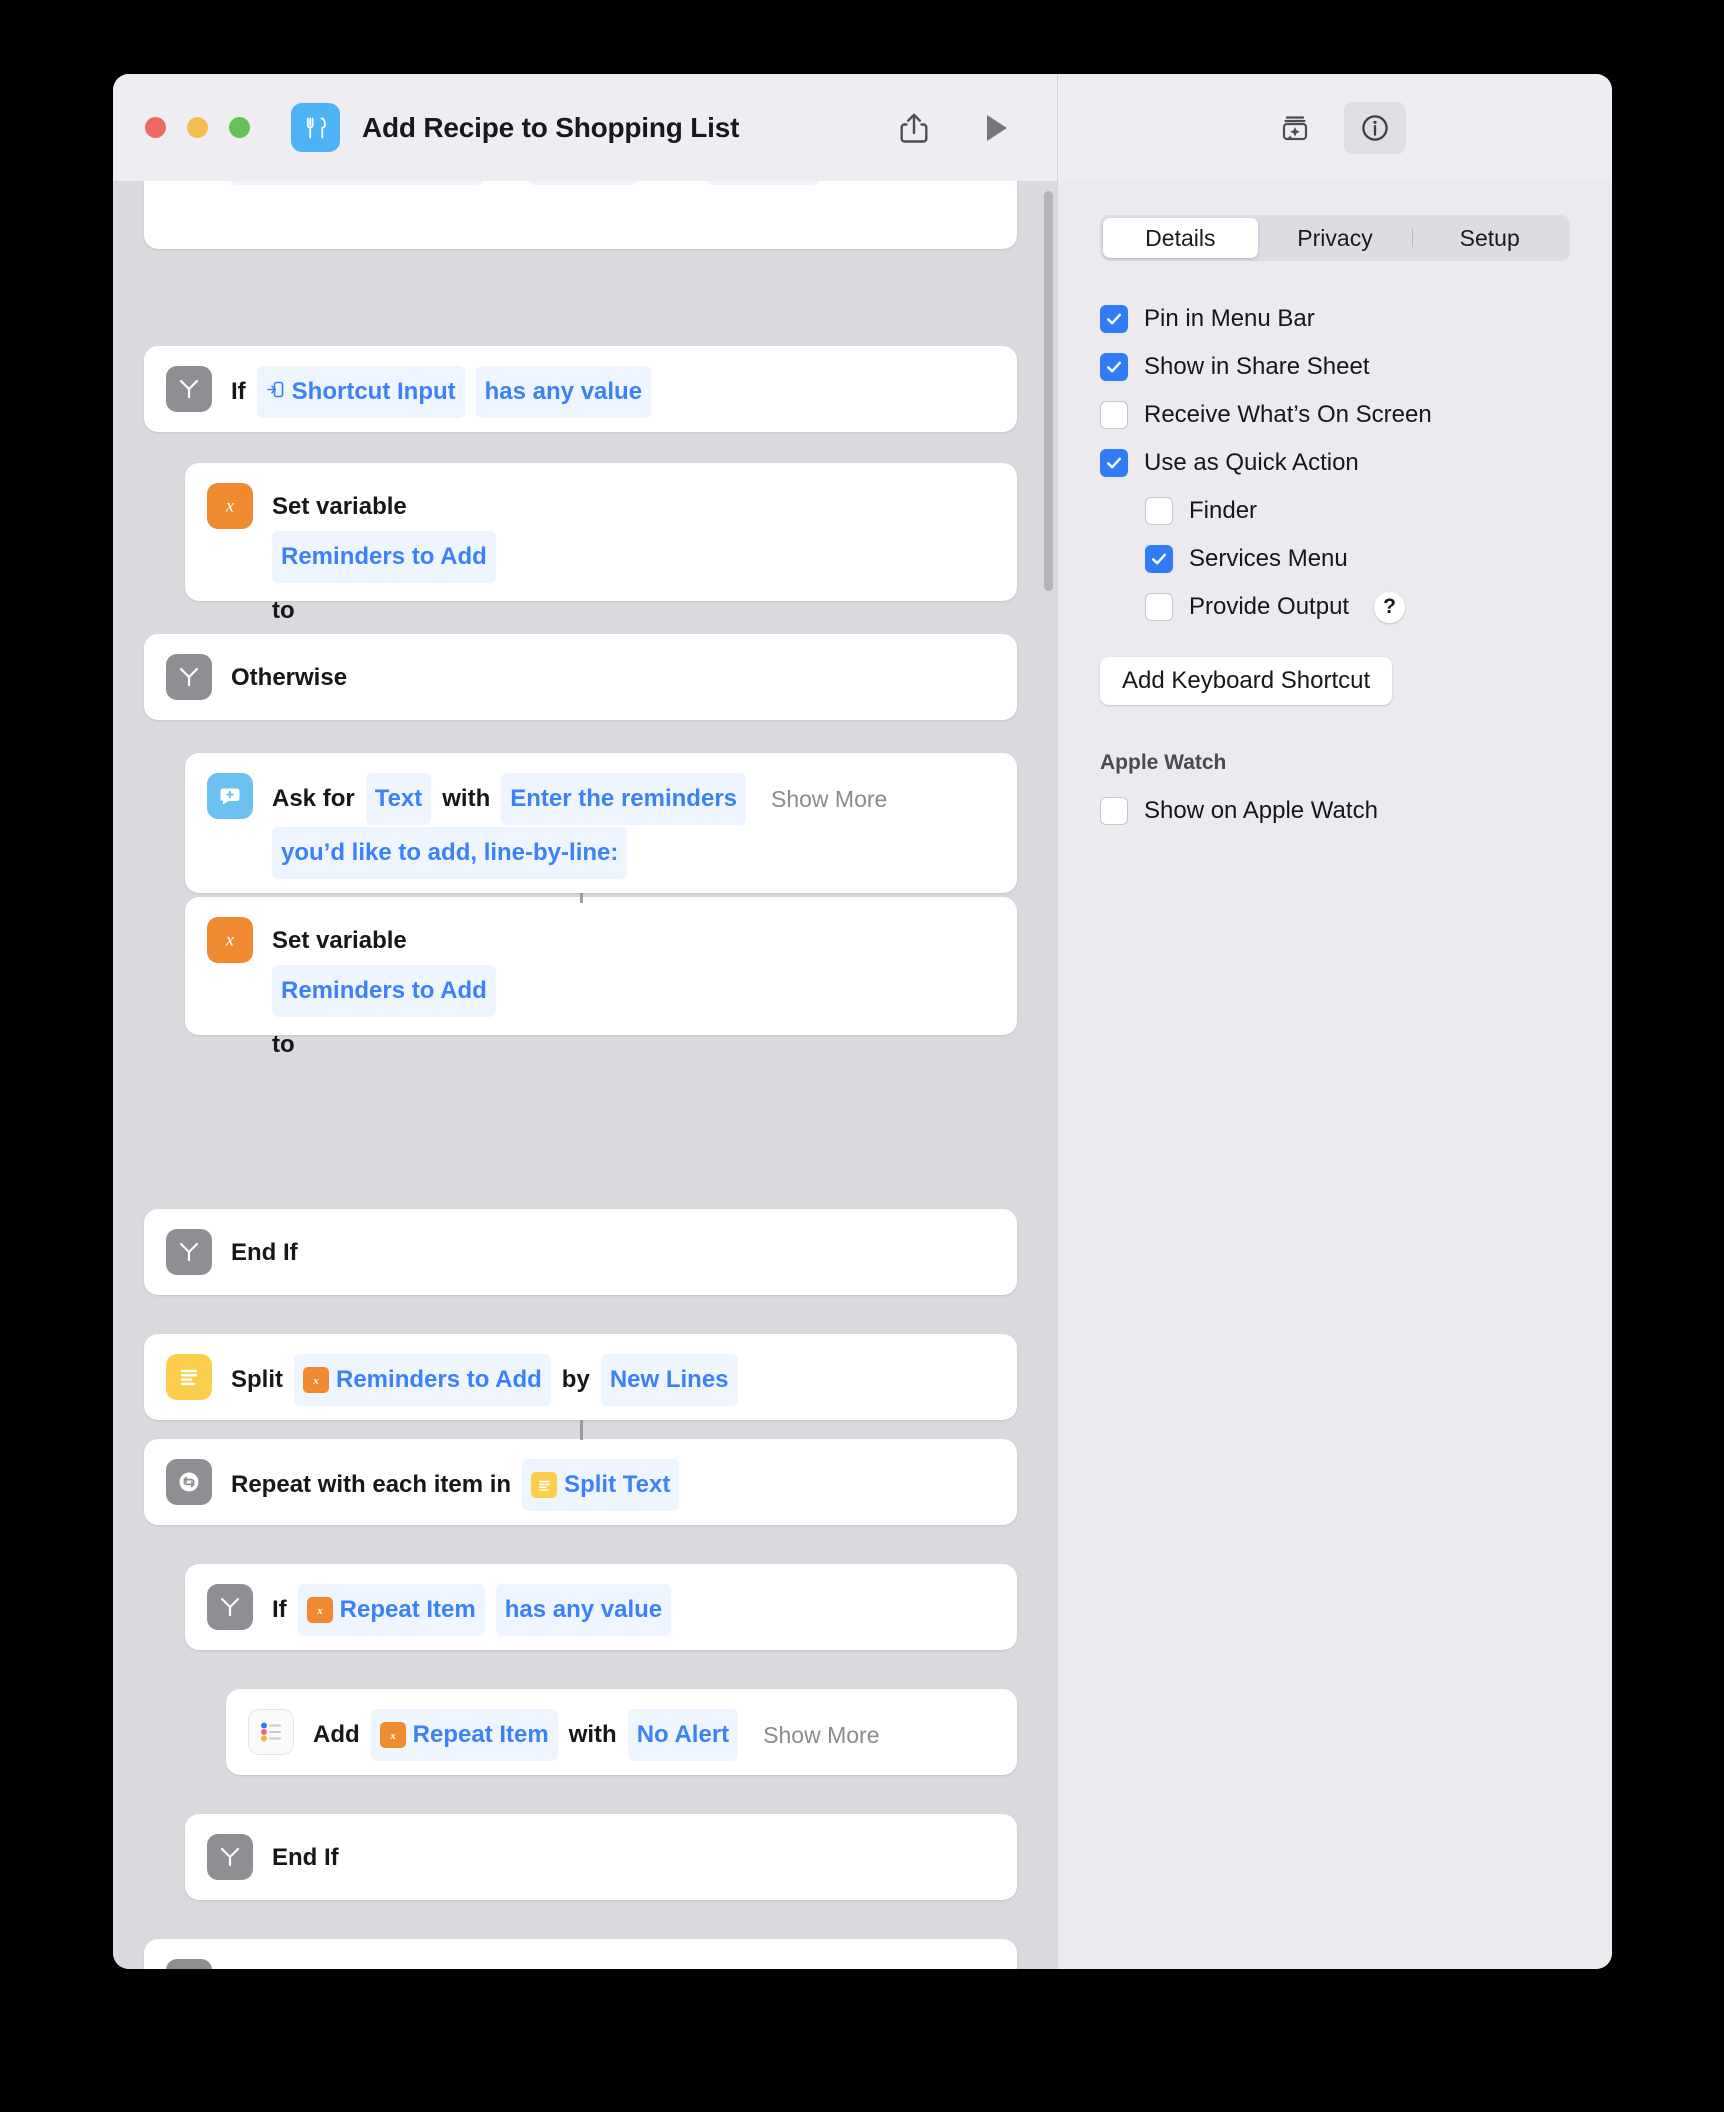  Describe the element at coordinates (357, 183) in the screenshot. I see `token-recipe-servings: x Recipe Servings )` at that location.